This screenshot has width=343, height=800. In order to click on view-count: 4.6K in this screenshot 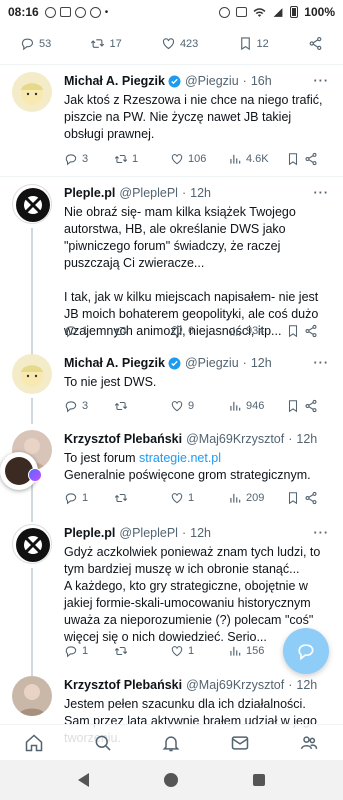, I will do `click(257, 159)`.